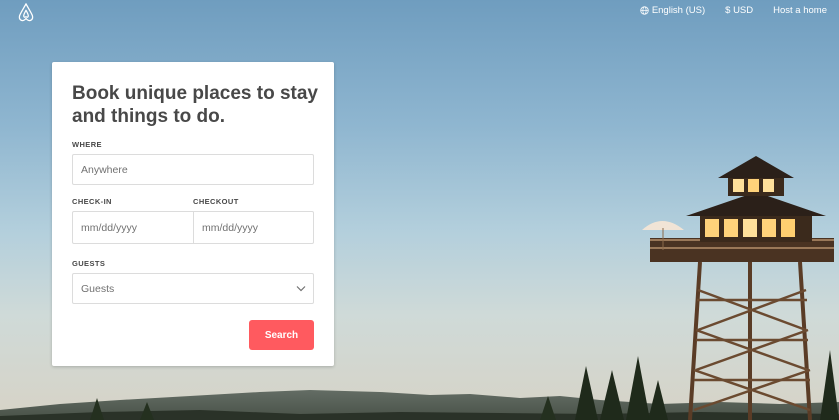 This screenshot has height=420, width=839. Describe the element at coordinates (419, 12) in the screenshot. I see `top-navigation: English (US) $ USD Host a home` at that location.